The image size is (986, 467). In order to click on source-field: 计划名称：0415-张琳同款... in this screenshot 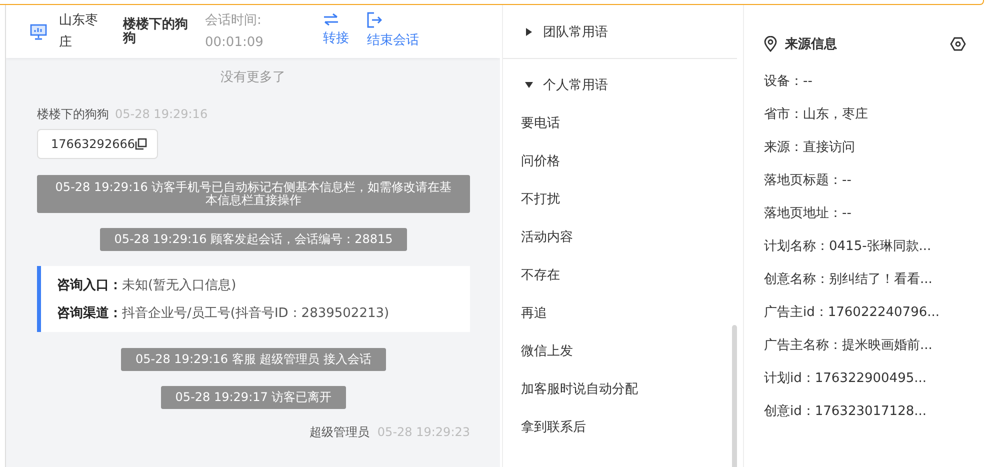, I will do `click(865, 246)`.